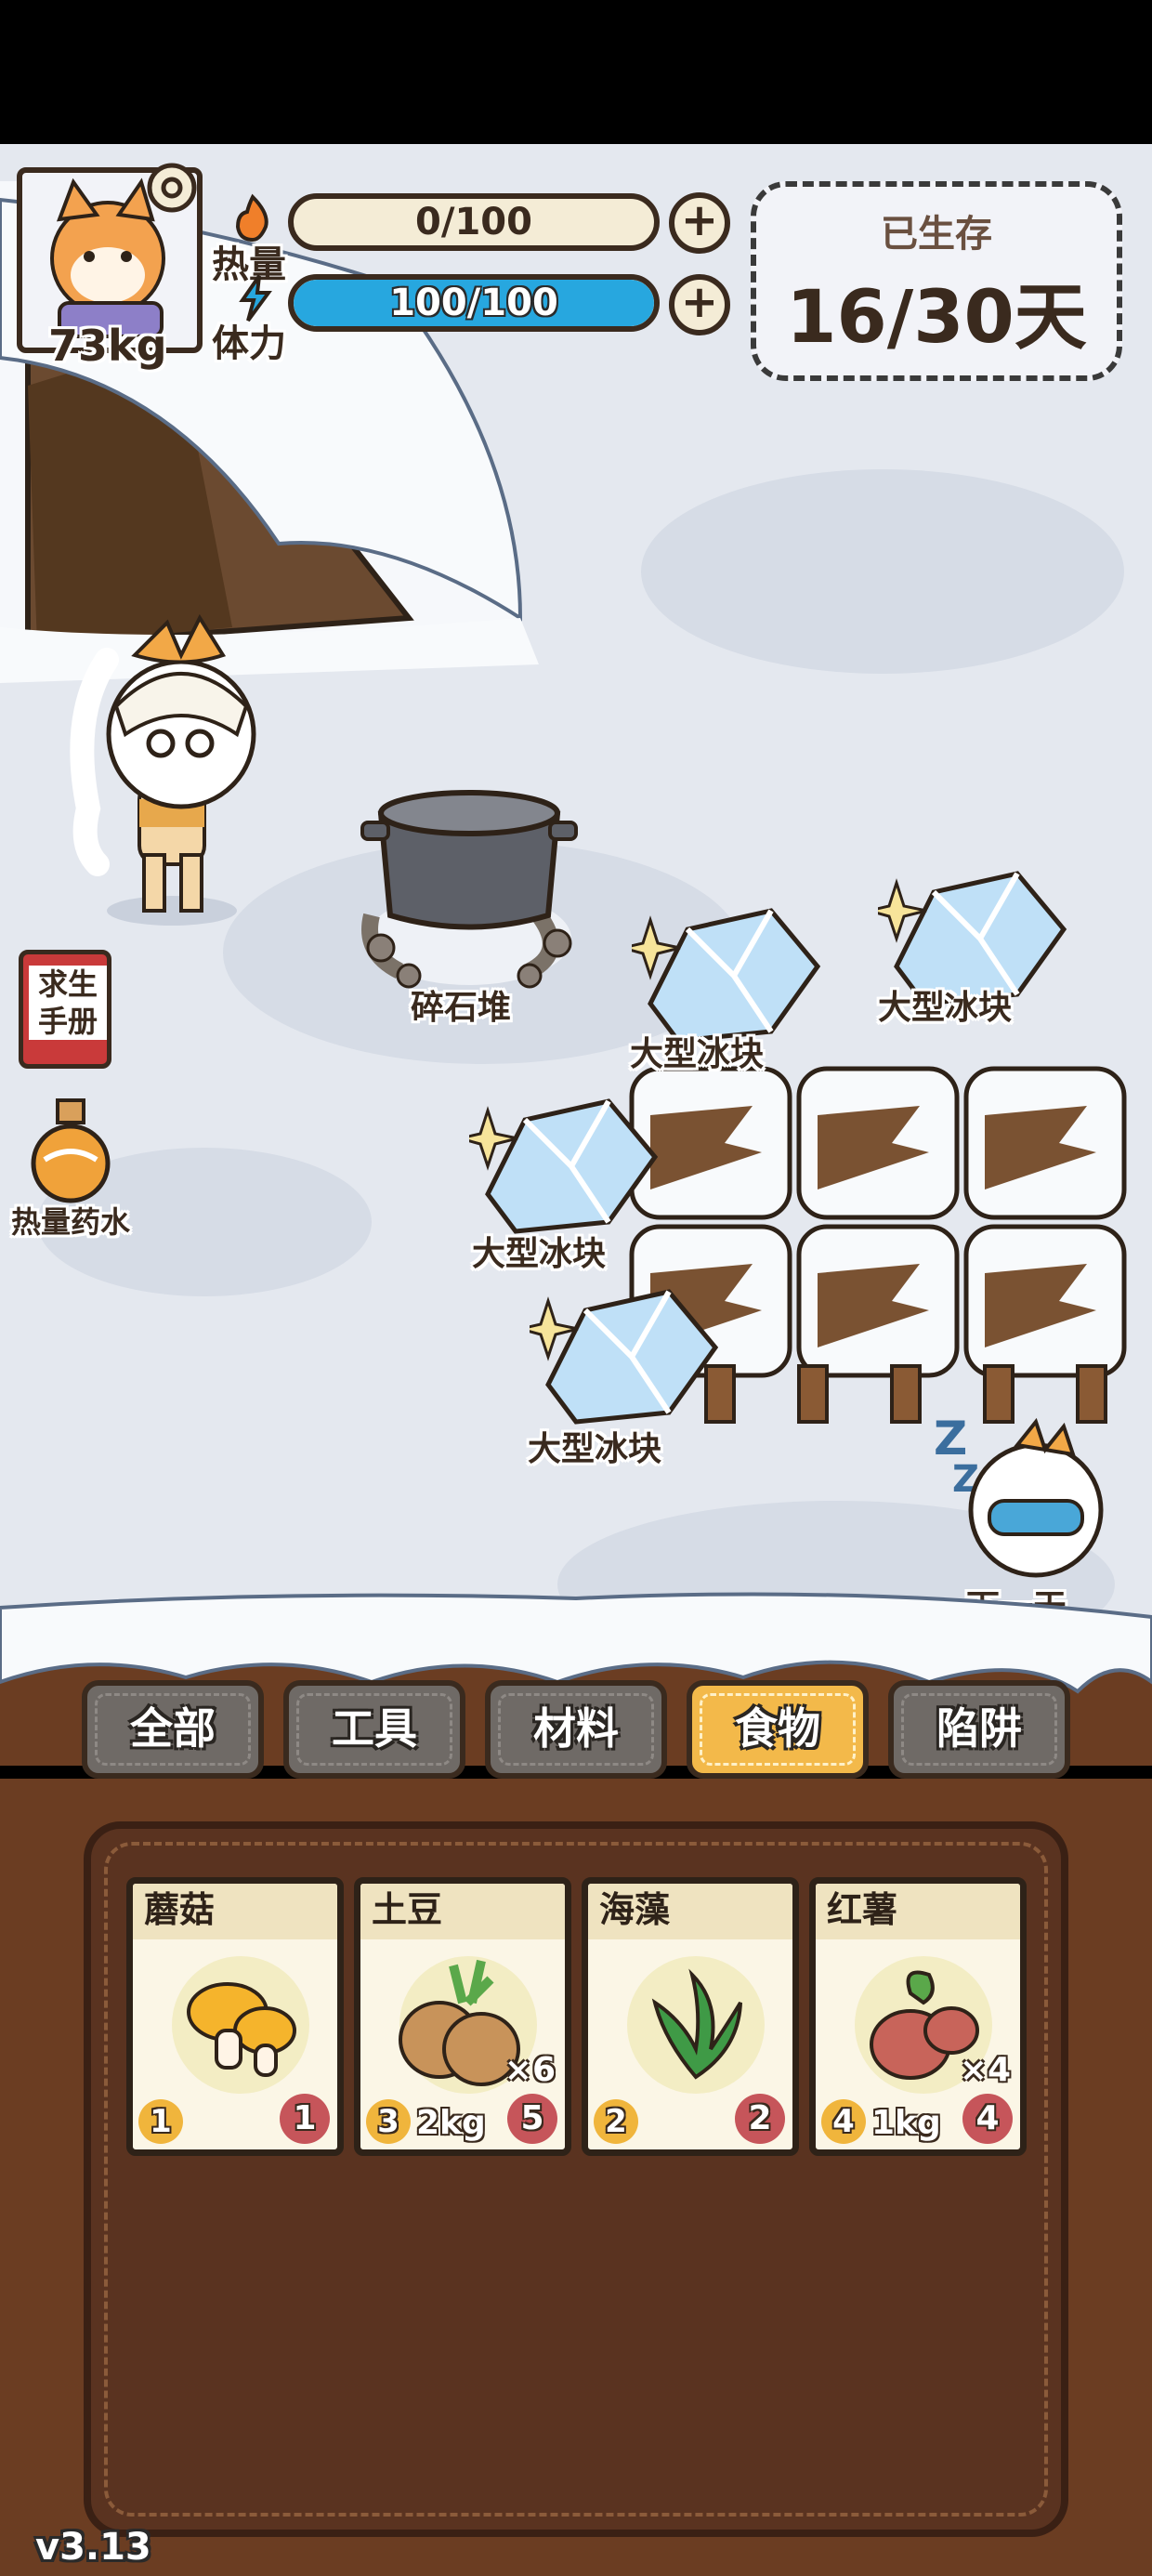  Describe the element at coordinates (760, 2119) in the screenshot. I see `item-hunger: 2` at that location.